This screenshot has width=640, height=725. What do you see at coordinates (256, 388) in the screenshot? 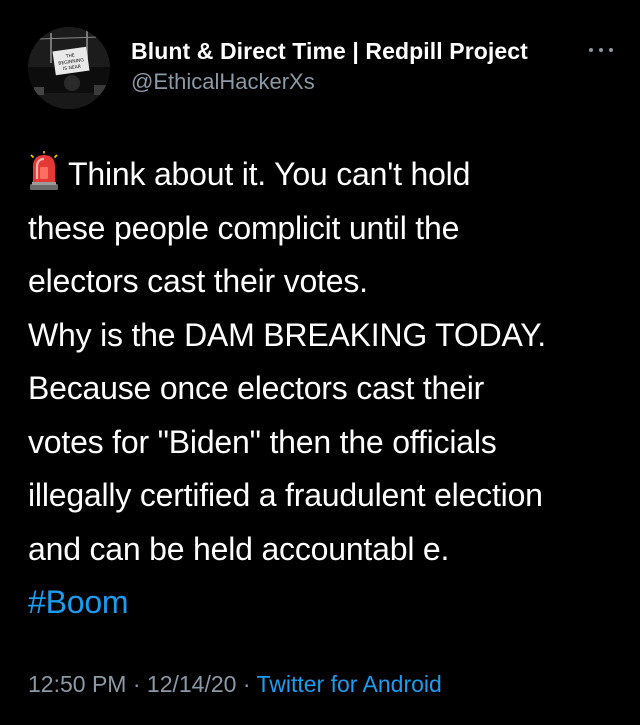
I see `tweet-text-line-5: Because once electors cast their` at bounding box center [256, 388].